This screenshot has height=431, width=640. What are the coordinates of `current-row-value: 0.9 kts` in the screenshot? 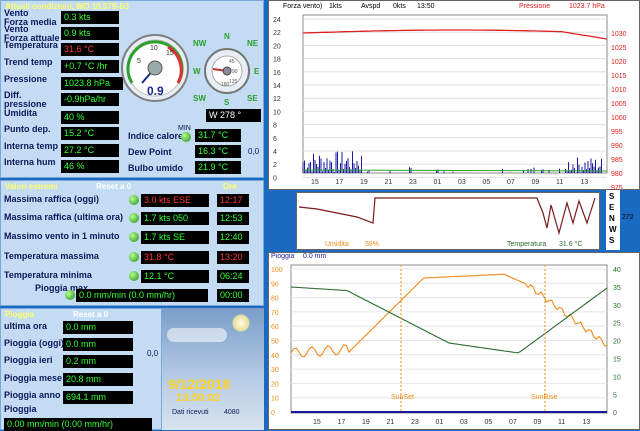 It's located at (90, 33).